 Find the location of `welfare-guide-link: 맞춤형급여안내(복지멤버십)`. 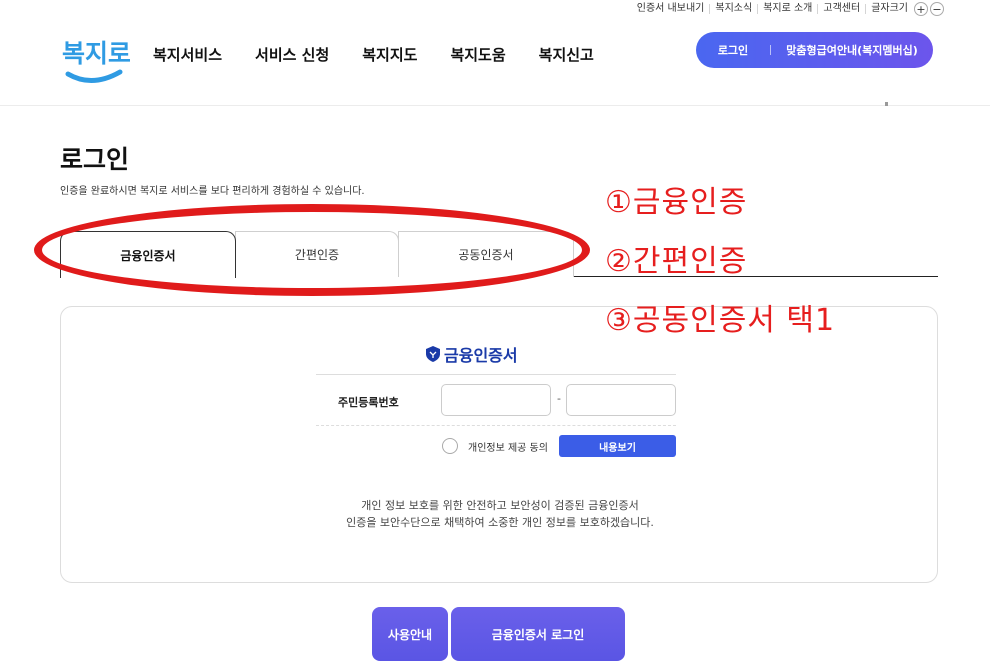

welfare-guide-link: 맞춤형급여안내(복지멤버십) is located at coordinates (852, 50).